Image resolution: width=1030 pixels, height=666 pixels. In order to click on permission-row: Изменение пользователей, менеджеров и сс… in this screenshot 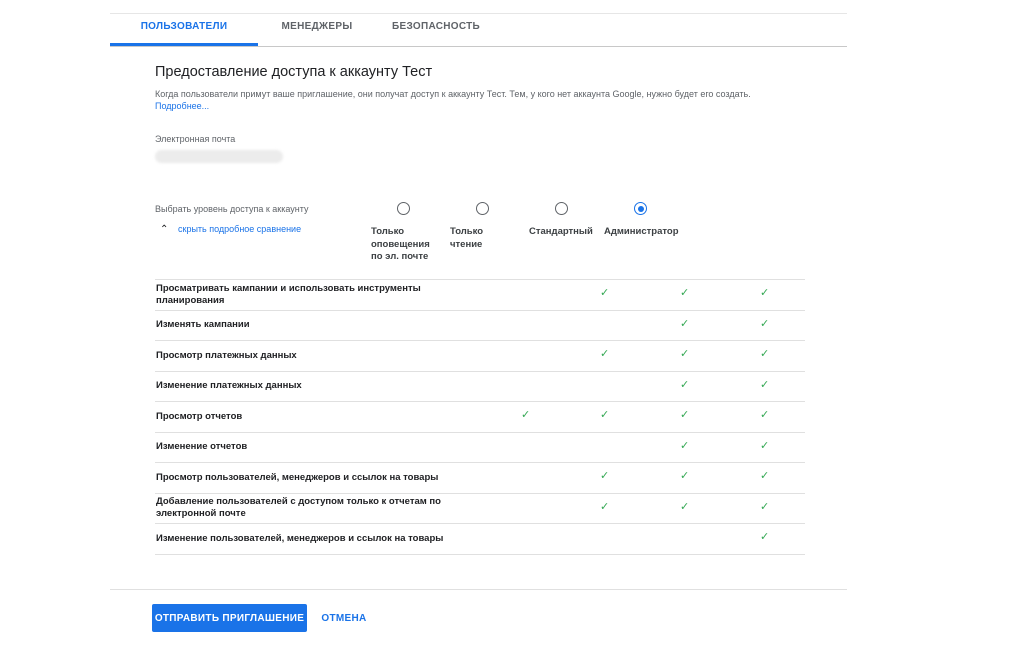, I will do `click(480, 539)`.